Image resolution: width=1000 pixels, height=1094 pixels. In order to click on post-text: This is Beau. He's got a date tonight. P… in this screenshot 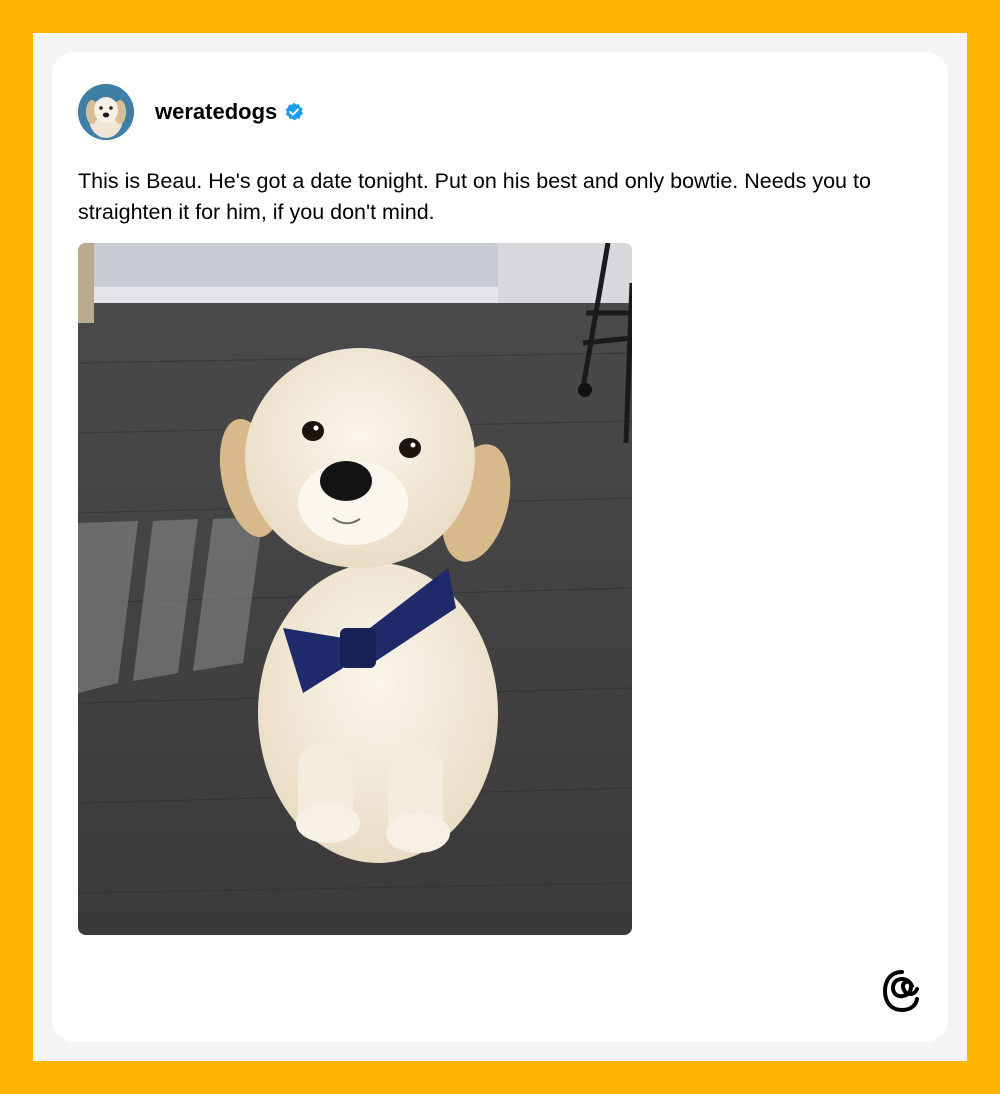, I will do `click(474, 196)`.